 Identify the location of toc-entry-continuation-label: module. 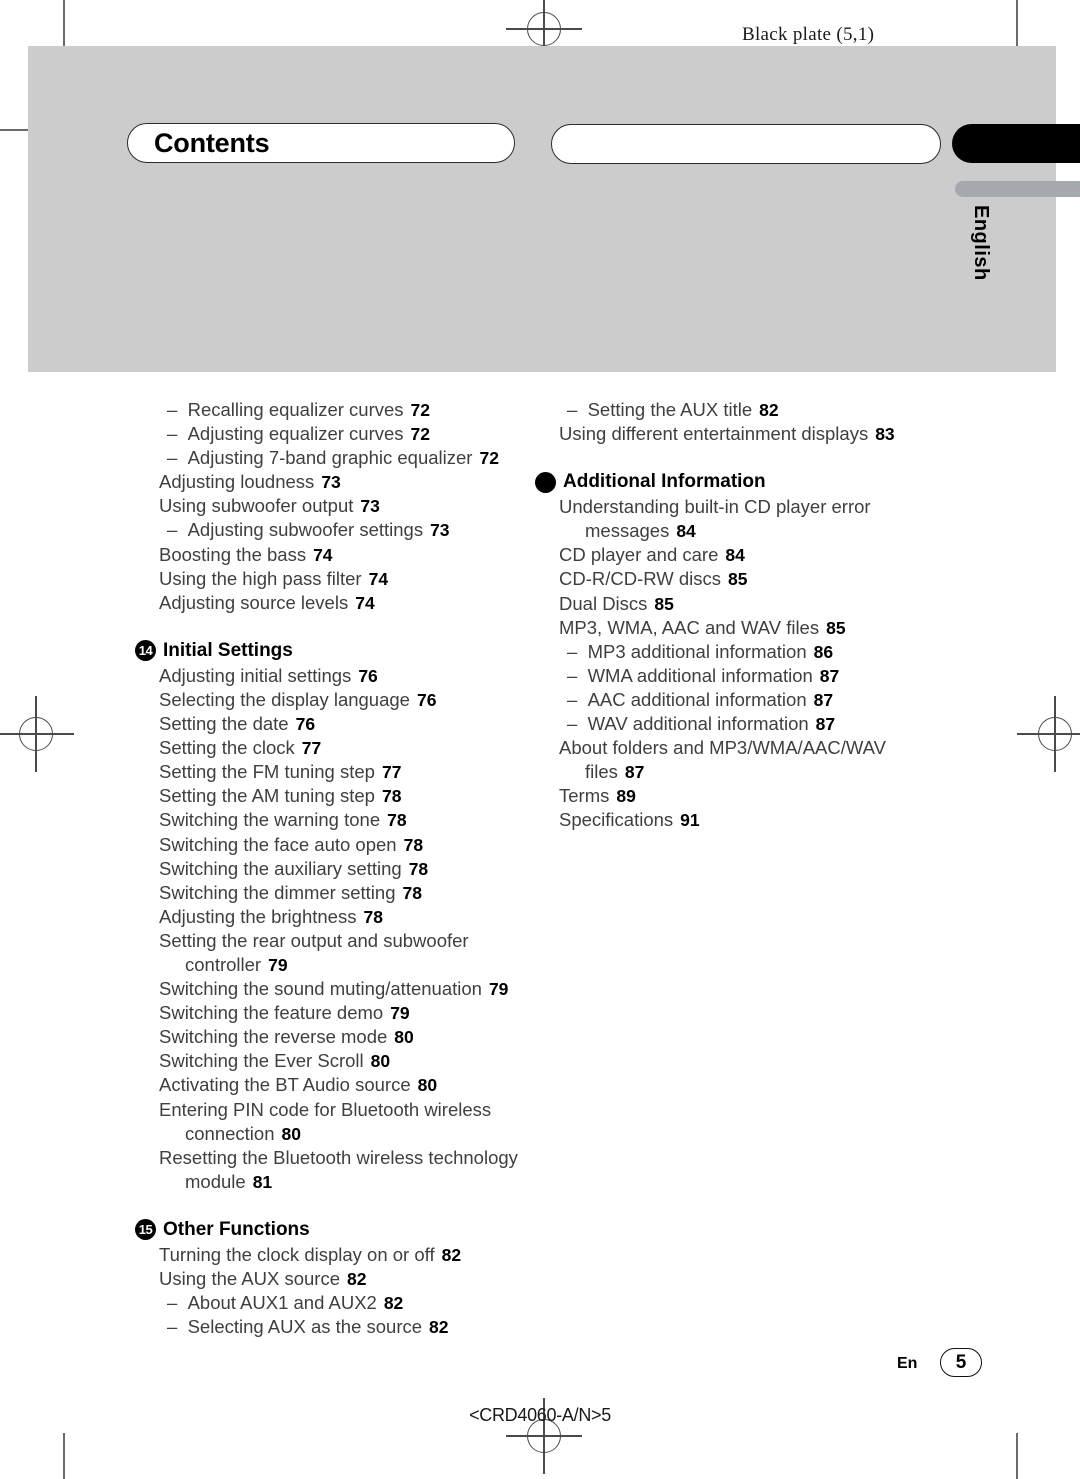
(215, 1181).